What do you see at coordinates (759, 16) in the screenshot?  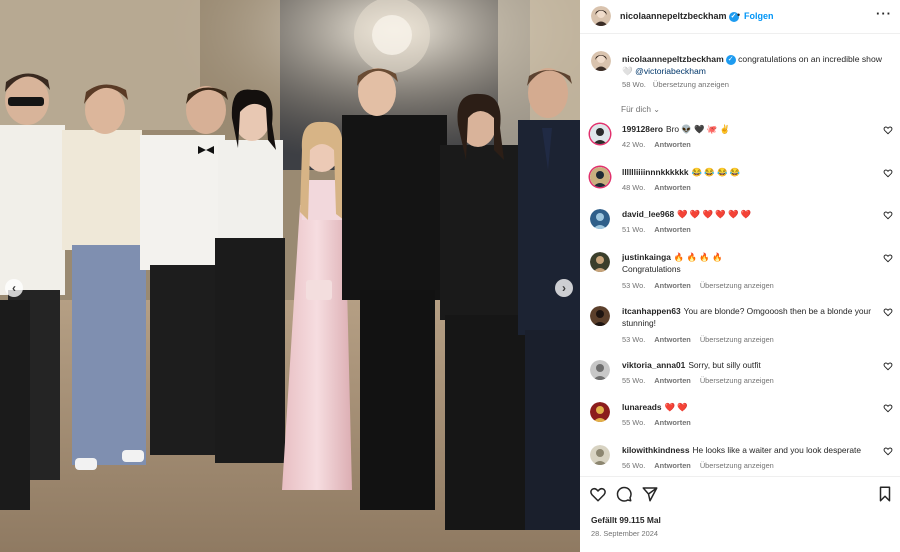 I see `follow-button: Folgen` at bounding box center [759, 16].